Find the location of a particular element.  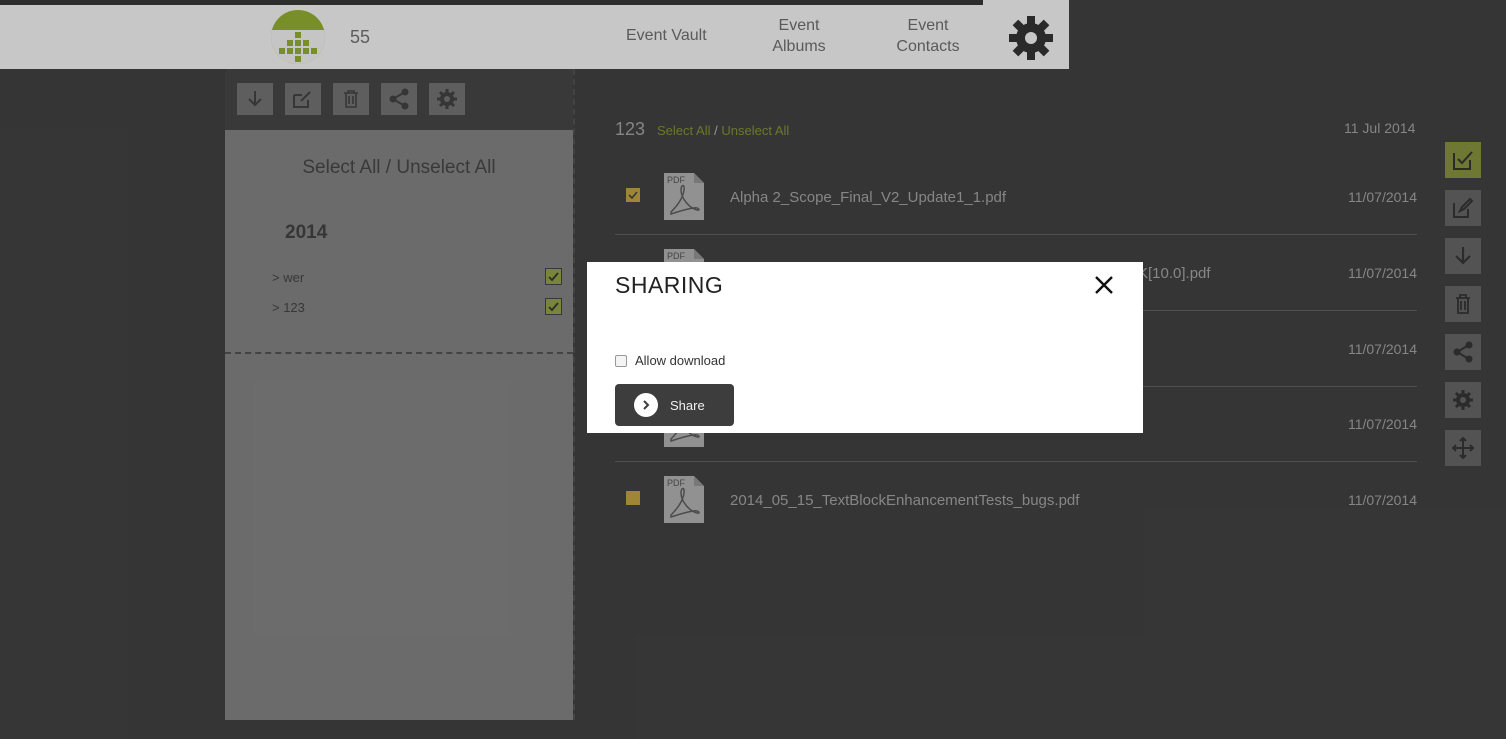

sharing-dialog: SHARING Allow download Share is located at coordinates (865, 347).